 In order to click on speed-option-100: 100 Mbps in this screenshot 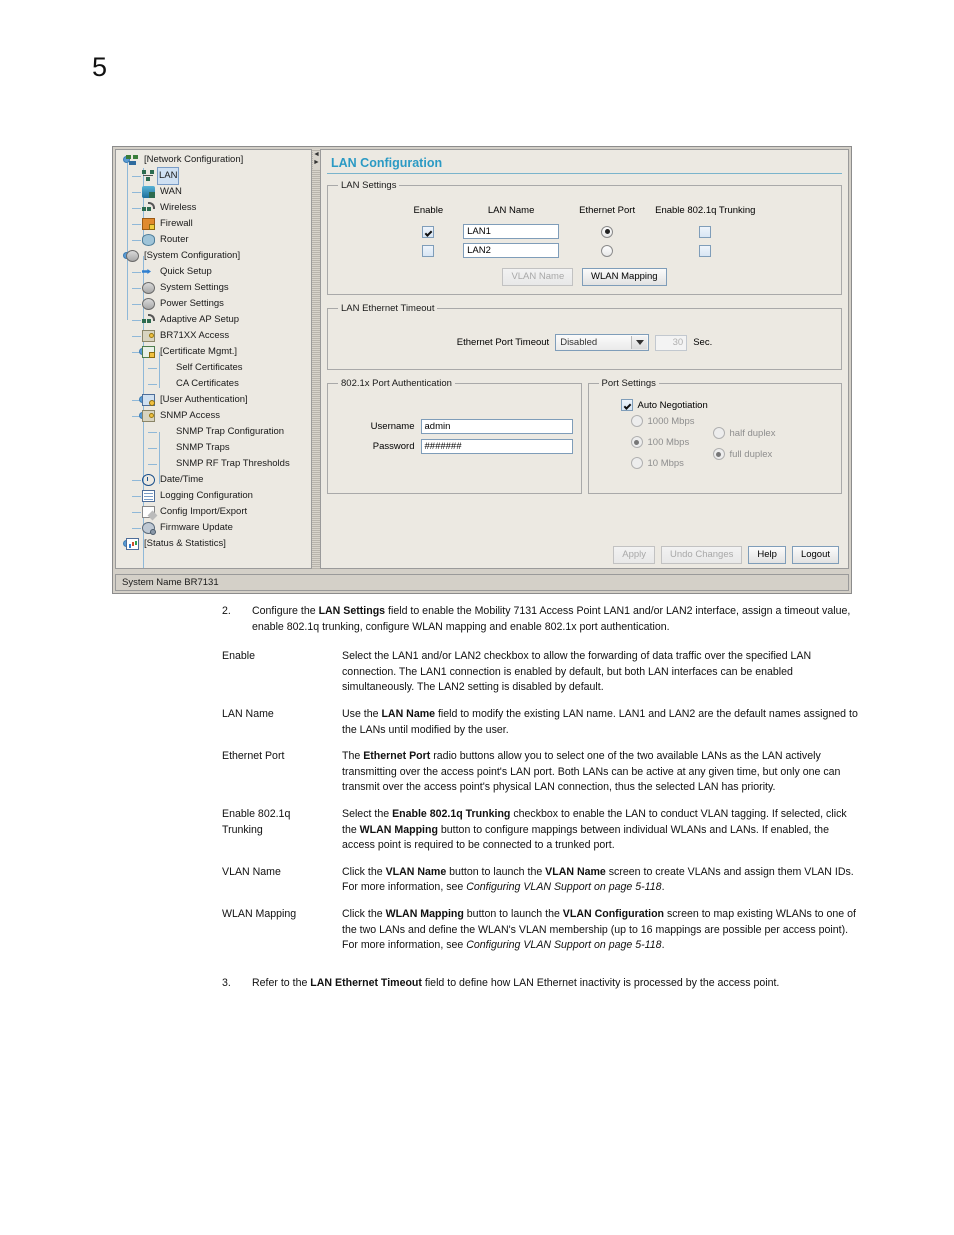, I will do `click(662, 442)`.